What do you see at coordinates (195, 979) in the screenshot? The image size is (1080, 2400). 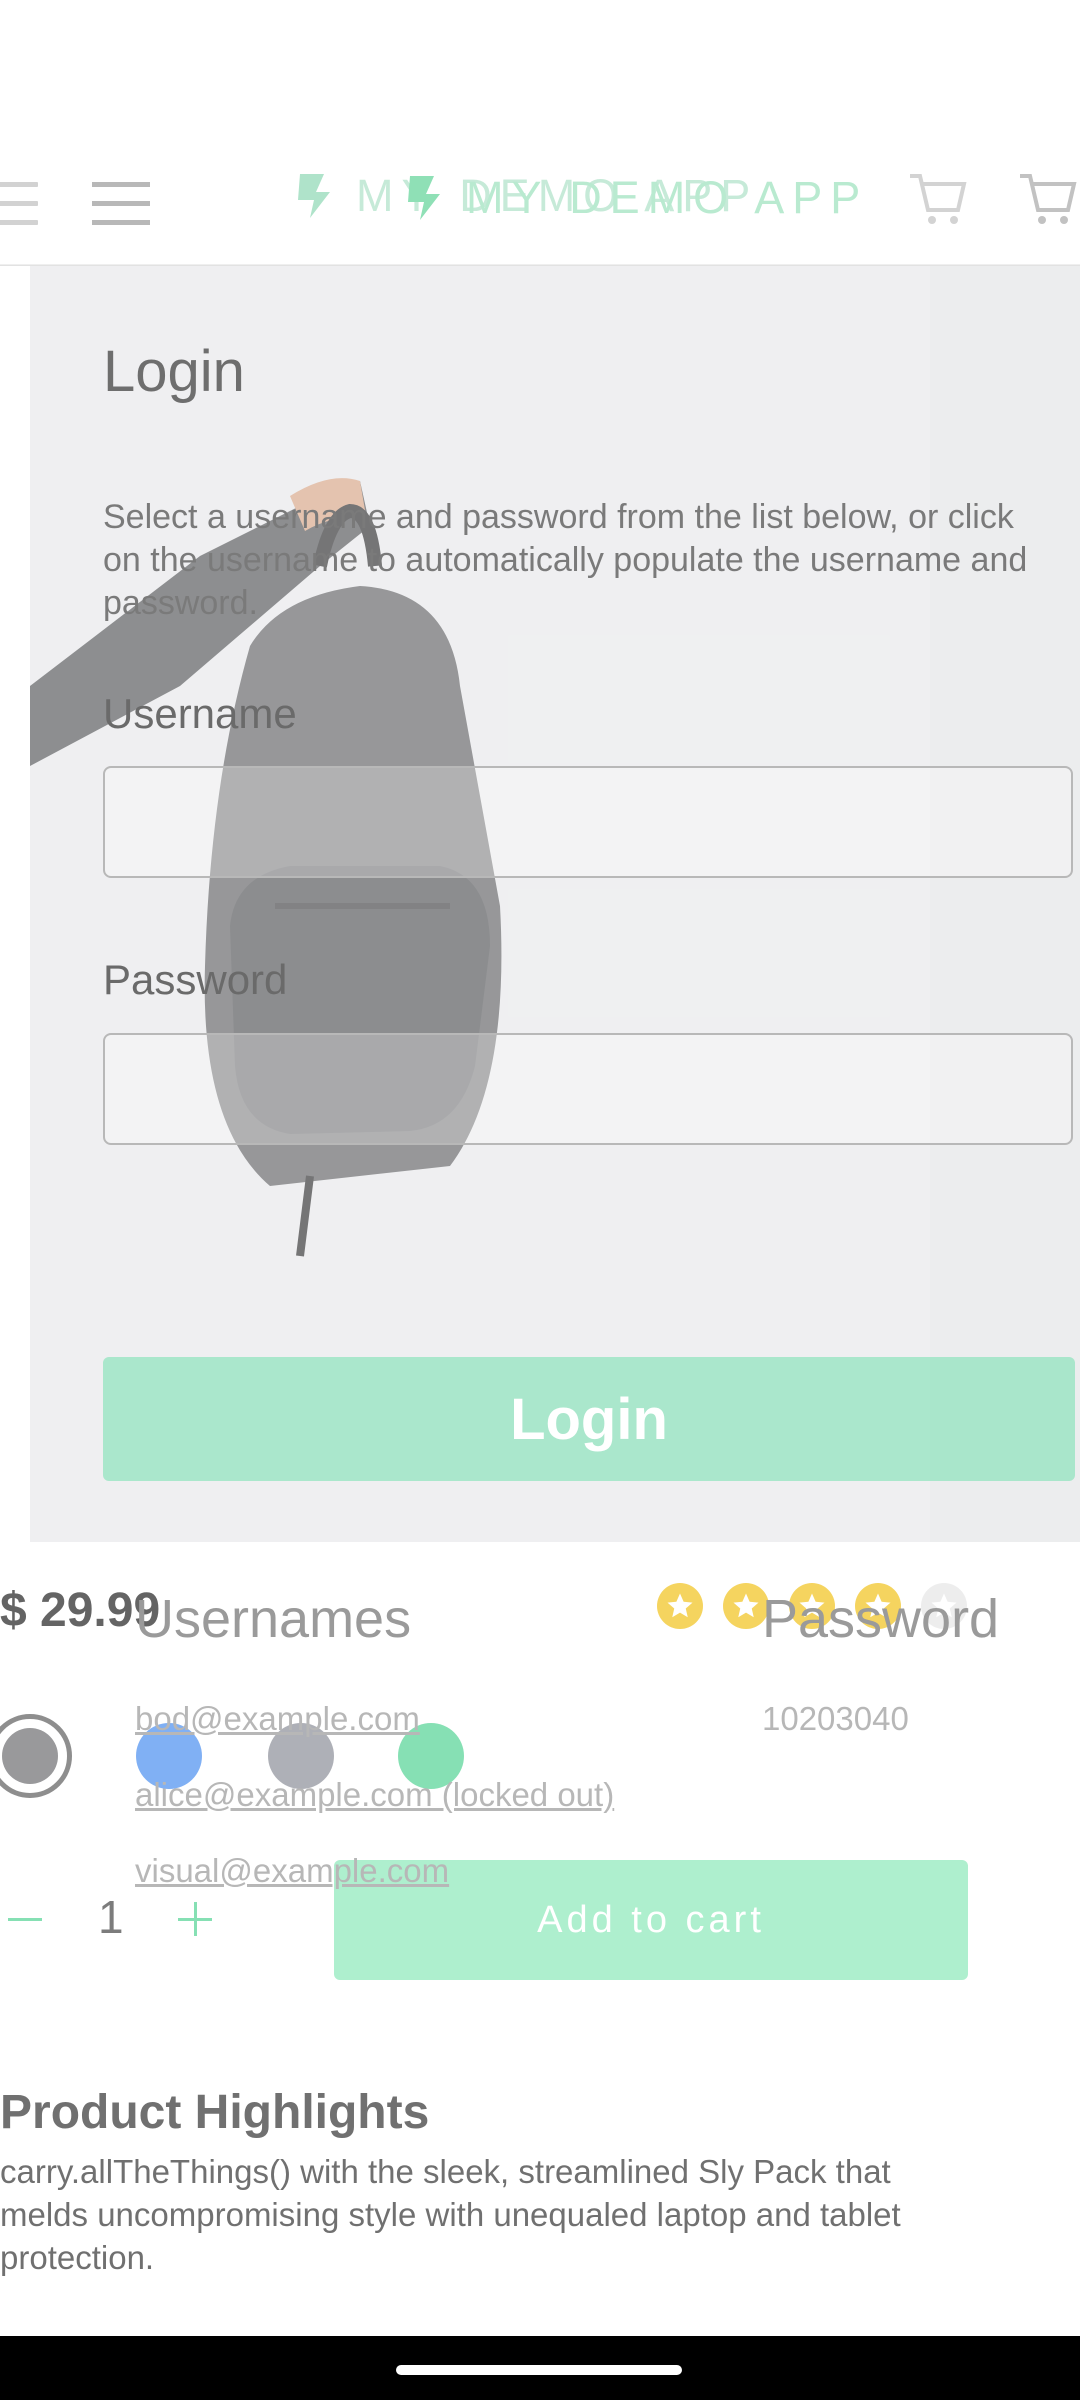 I see `password-label: Password` at bounding box center [195, 979].